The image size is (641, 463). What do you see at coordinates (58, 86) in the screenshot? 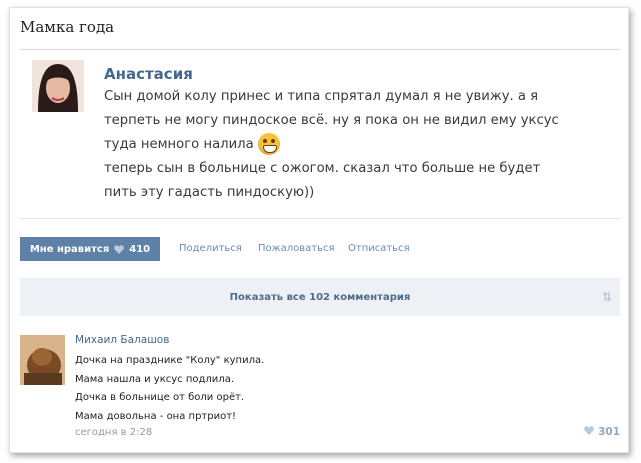
I see `avatar` at bounding box center [58, 86].